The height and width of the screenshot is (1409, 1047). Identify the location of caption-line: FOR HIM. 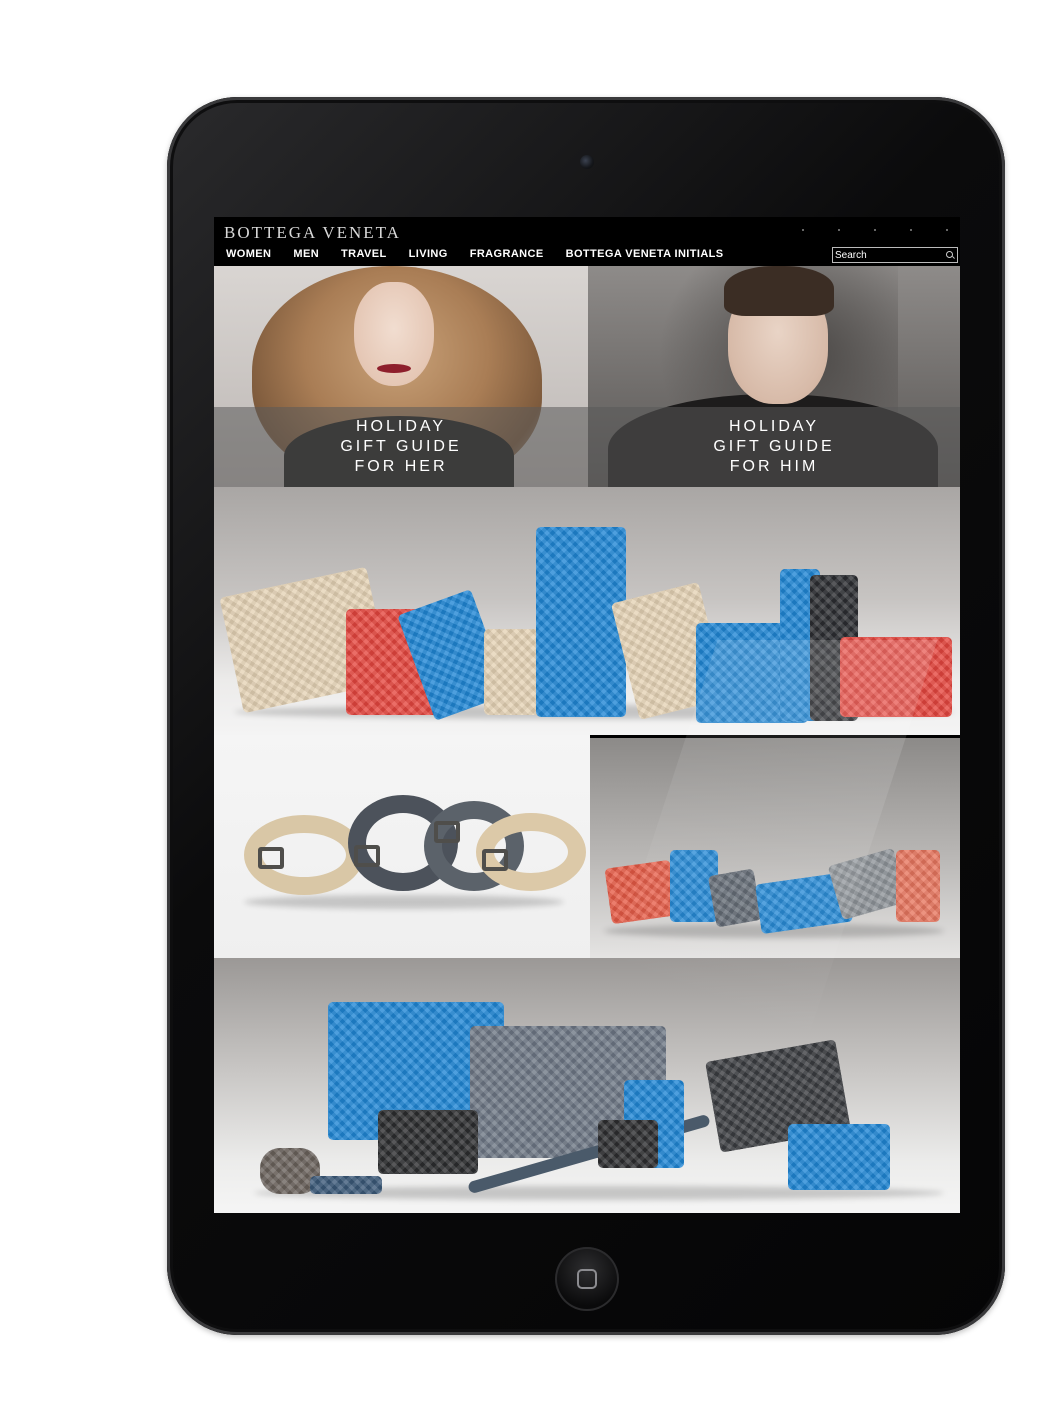
(774, 466).